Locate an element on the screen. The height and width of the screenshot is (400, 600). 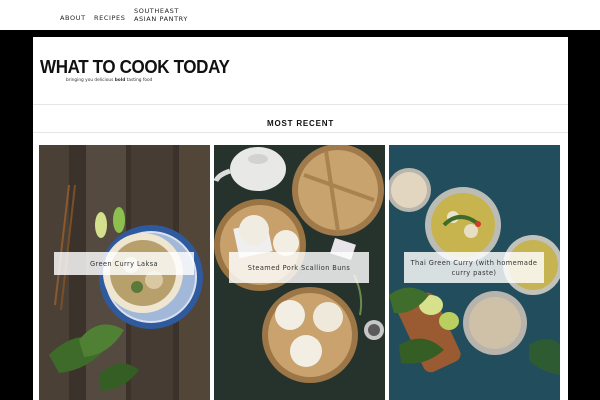
tagline-bold-text: bold is located at coordinates (120, 80).